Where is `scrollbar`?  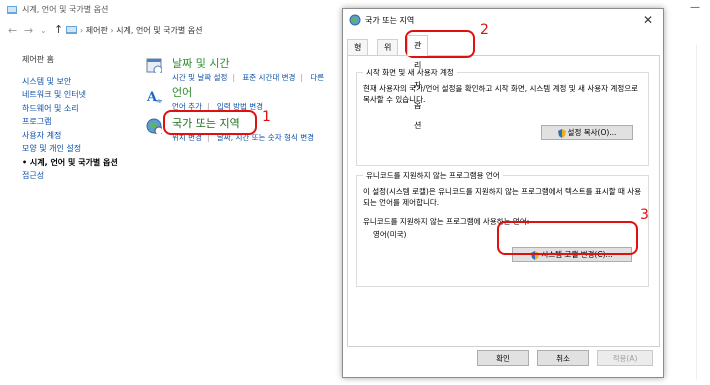
scrollbar is located at coordinates (702, 212).